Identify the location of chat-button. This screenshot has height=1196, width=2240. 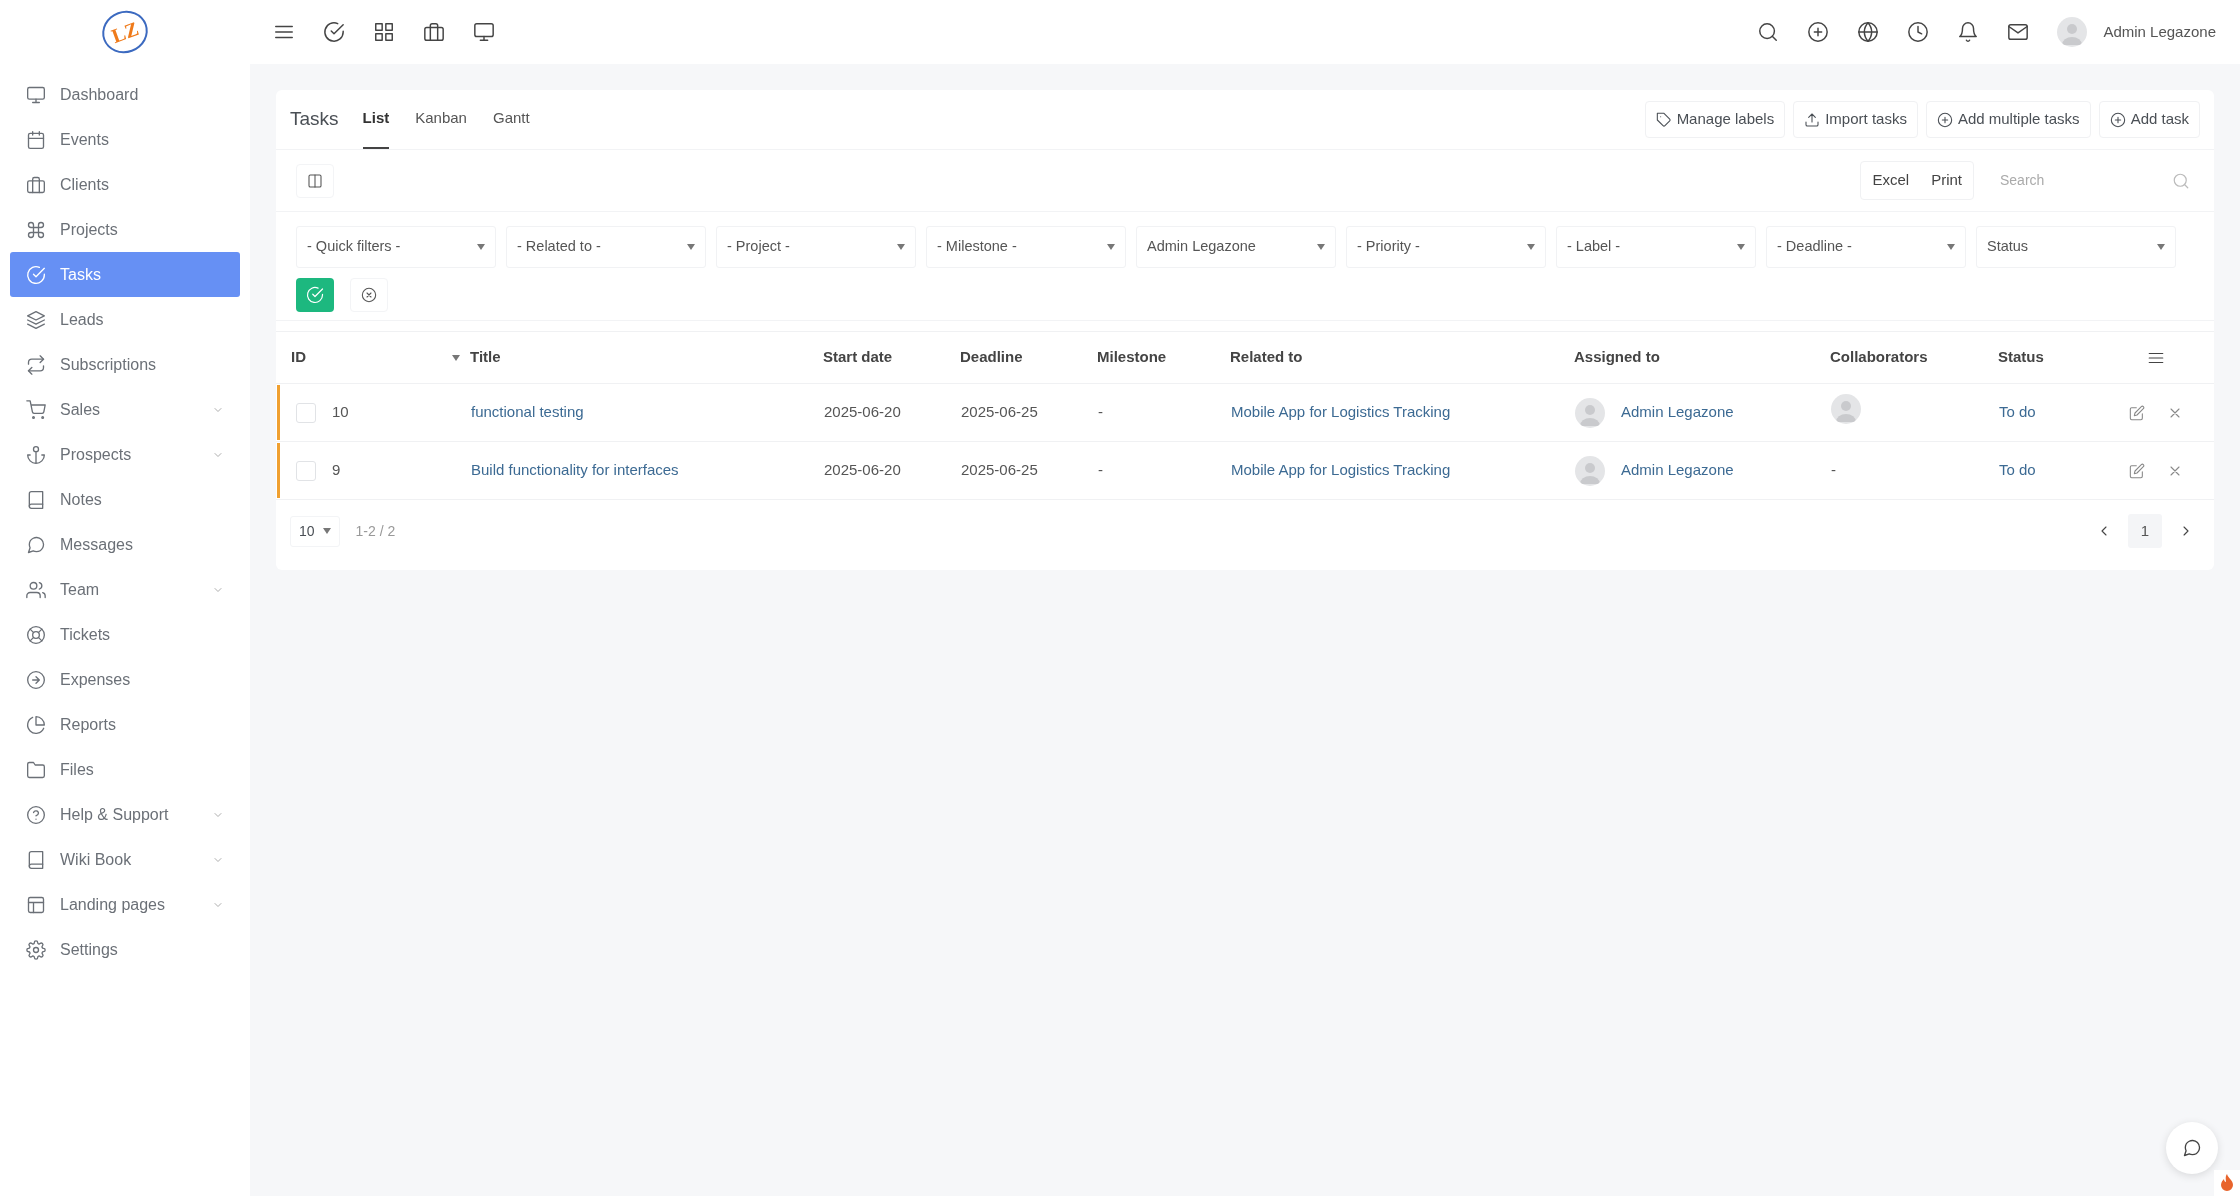
(2192, 1148).